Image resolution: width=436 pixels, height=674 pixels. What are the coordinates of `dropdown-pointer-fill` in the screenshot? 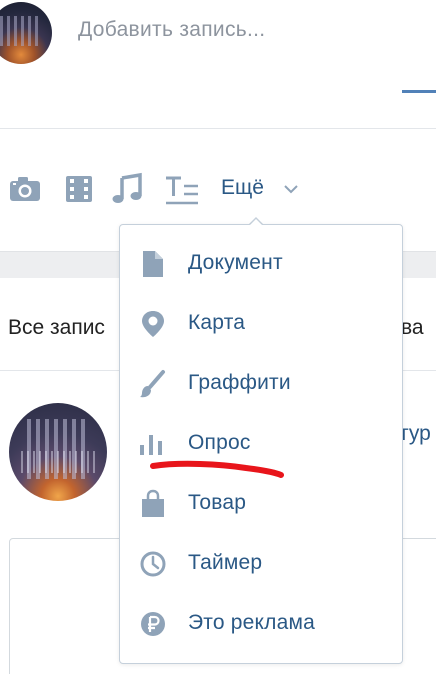 It's located at (256, 222).